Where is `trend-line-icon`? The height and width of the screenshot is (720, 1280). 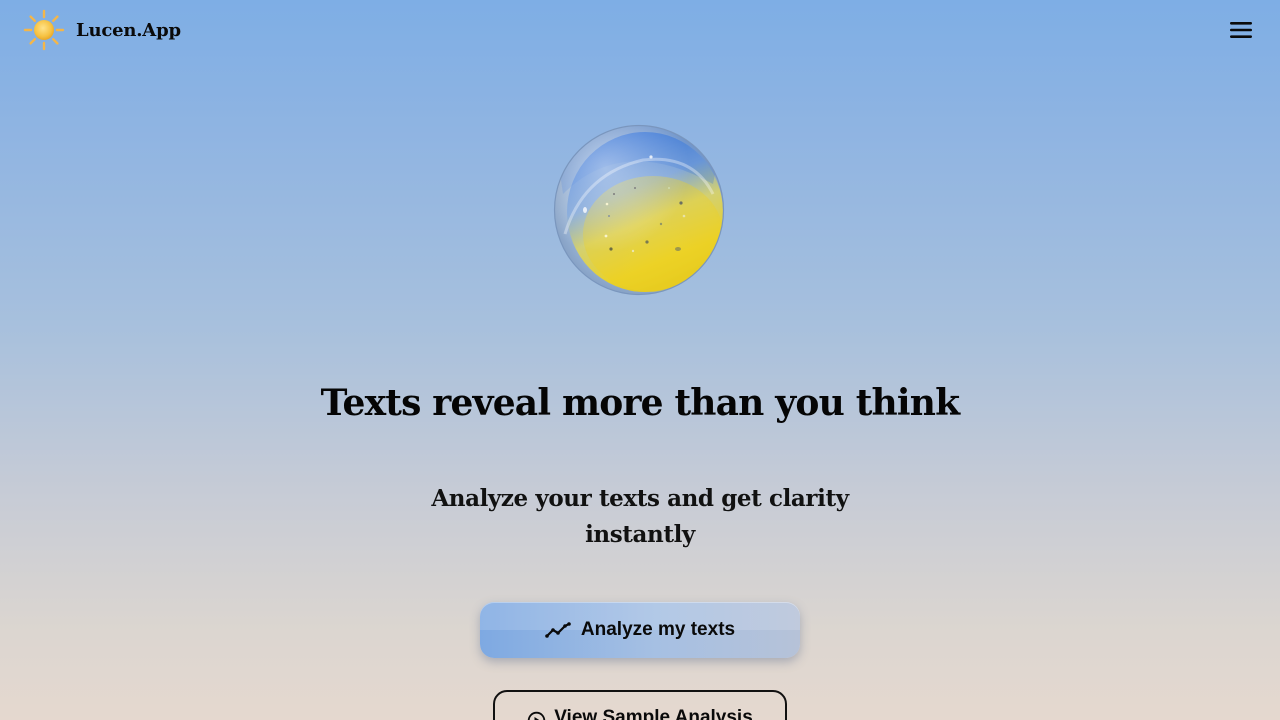 trend-line-icon is located at coordinates (558, 630).